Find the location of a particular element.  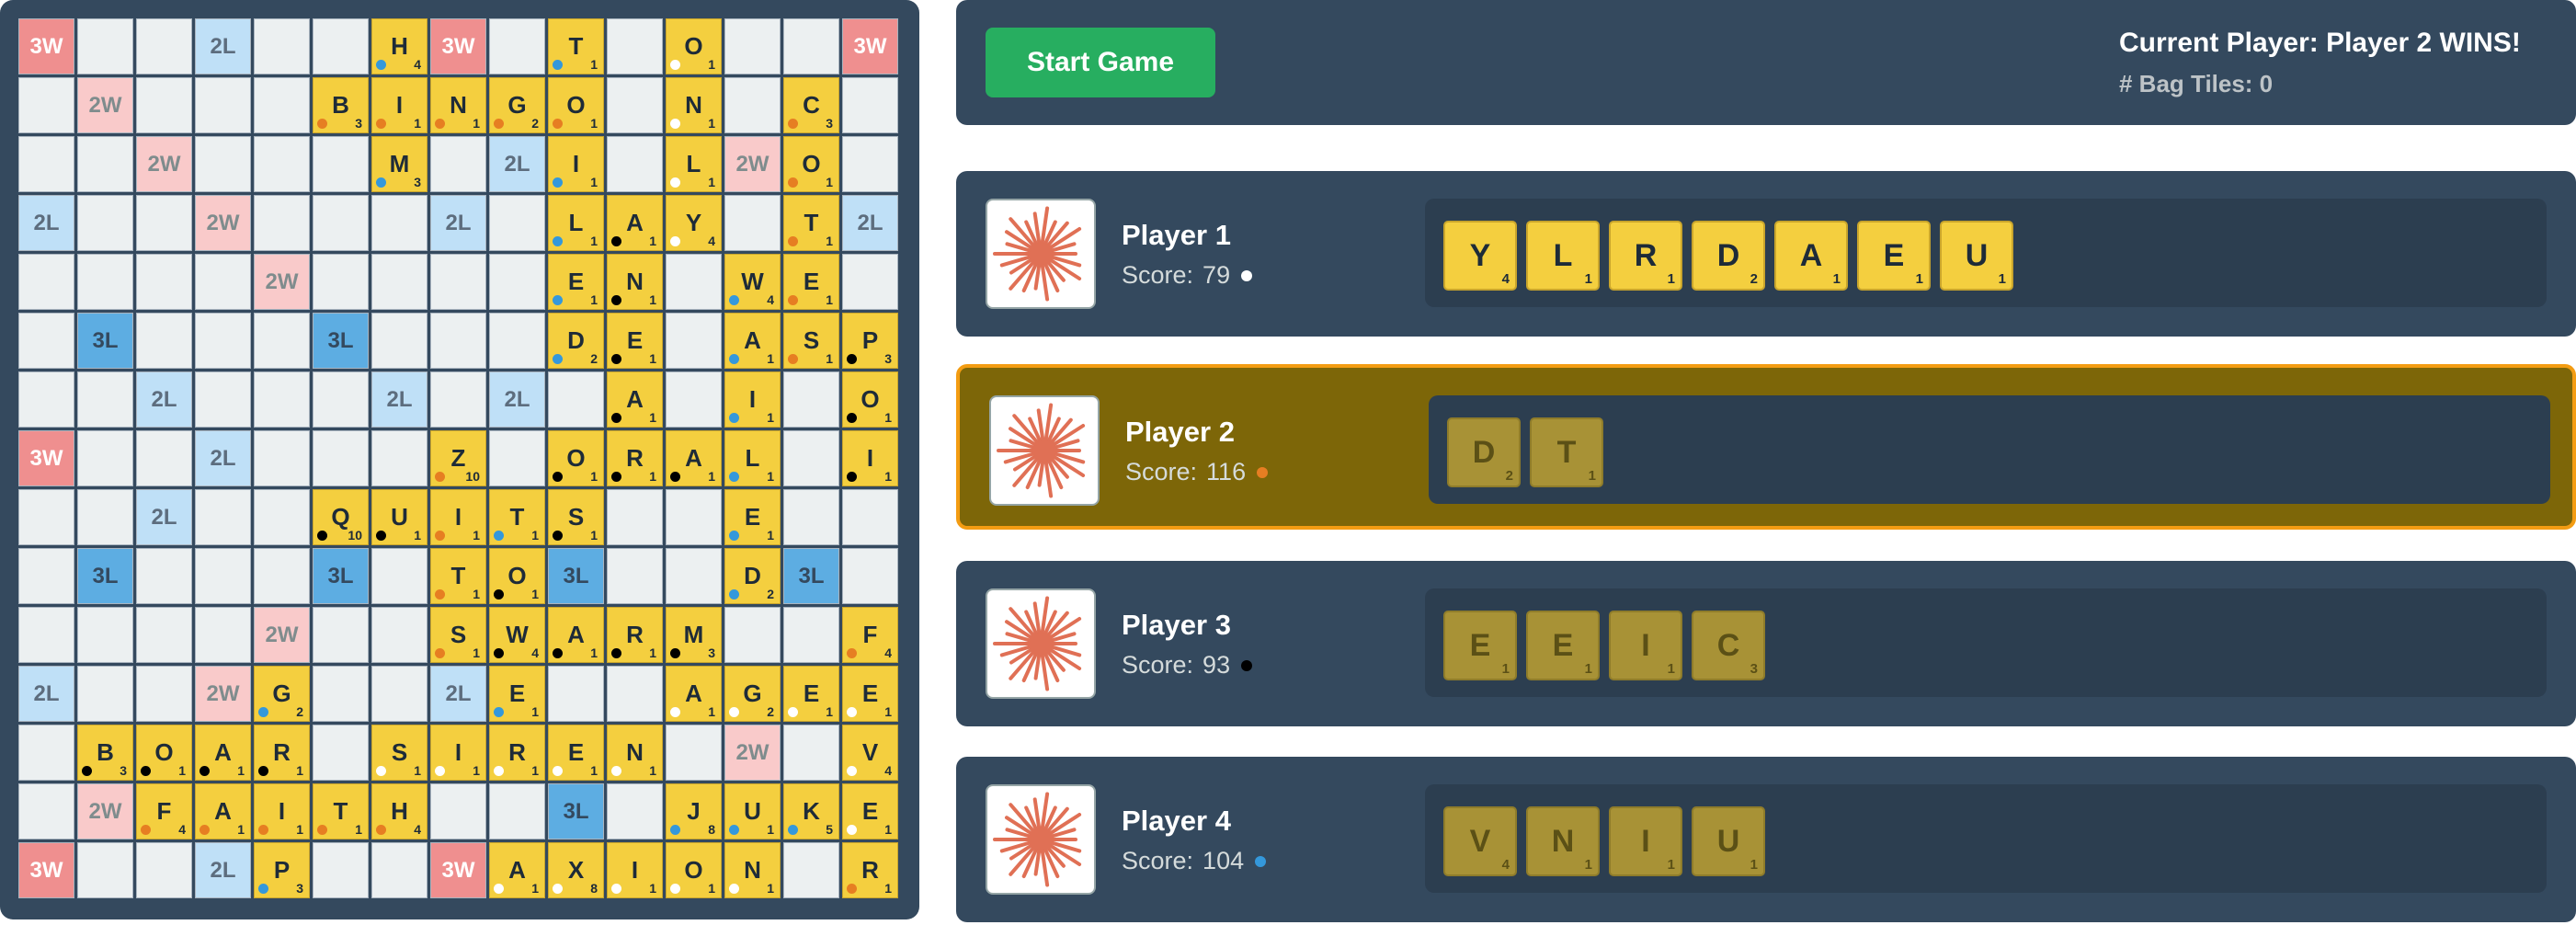

start-game-button: Start Game is located at coordinates (1100, 62).